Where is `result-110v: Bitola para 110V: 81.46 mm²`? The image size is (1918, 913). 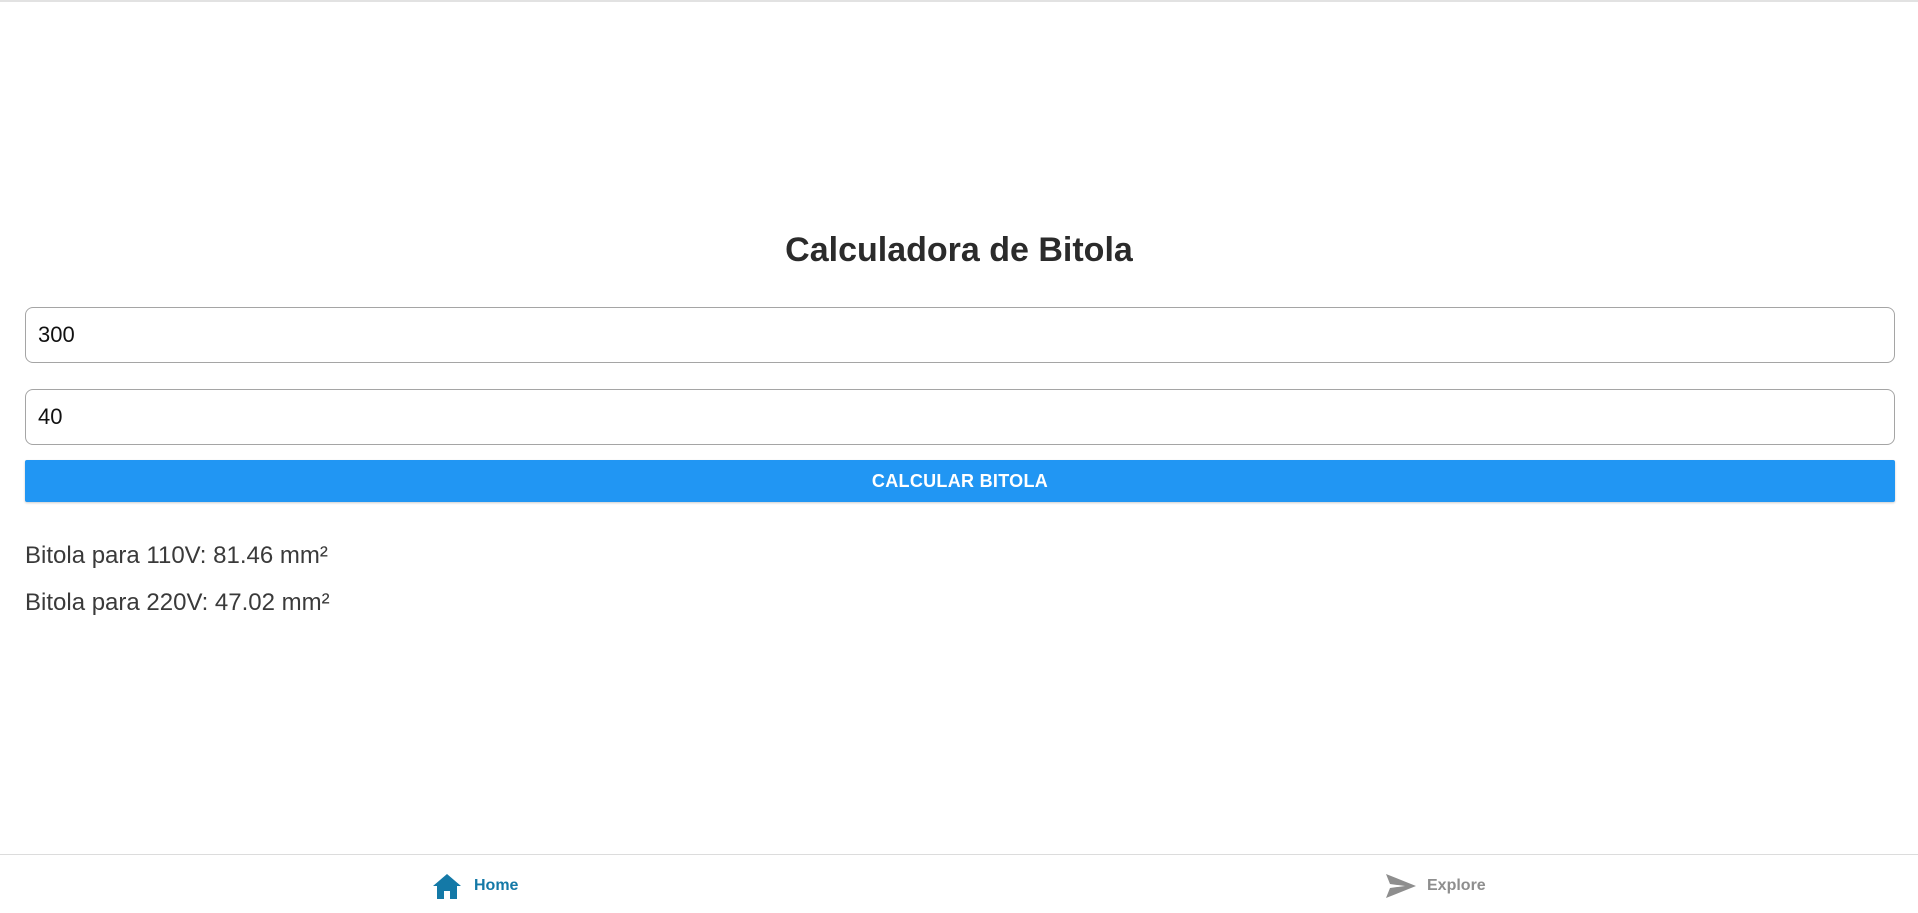
result-110v: Bitola para 110V: 81.46 mm² is located at coordinates (176, 555).